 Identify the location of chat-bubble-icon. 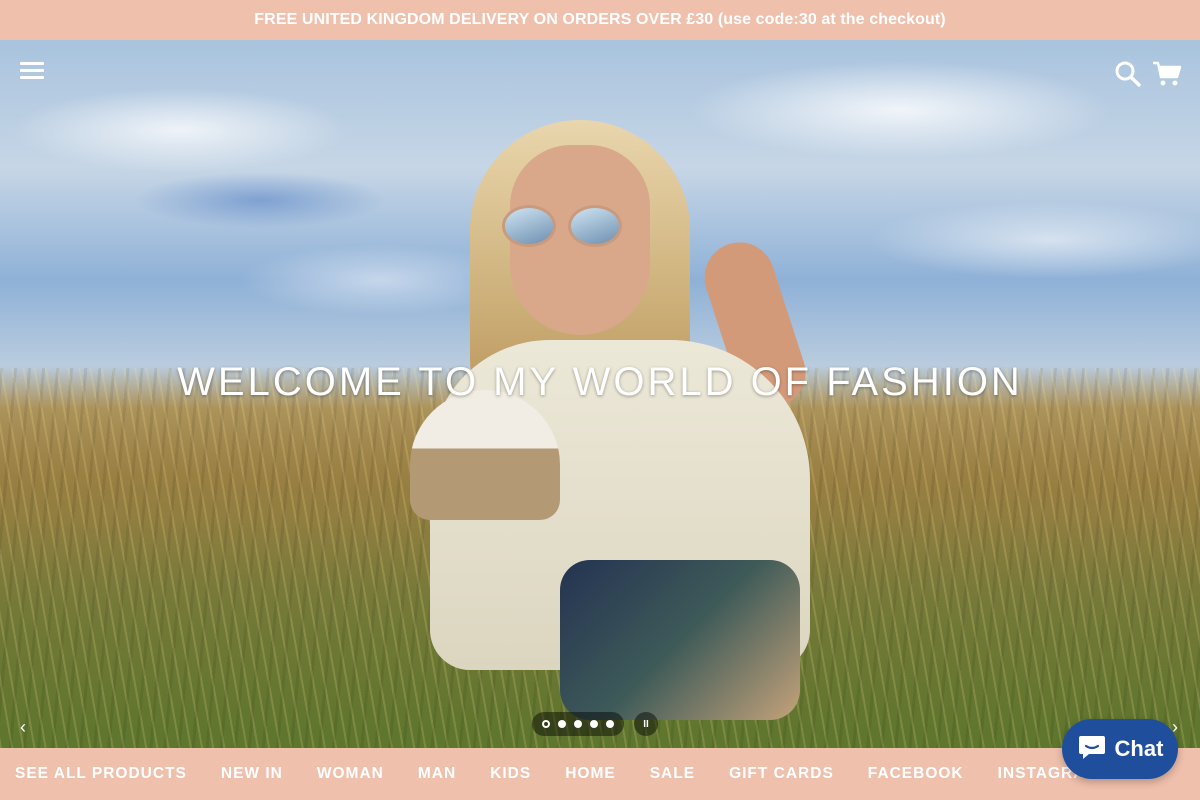
(1092, 749).